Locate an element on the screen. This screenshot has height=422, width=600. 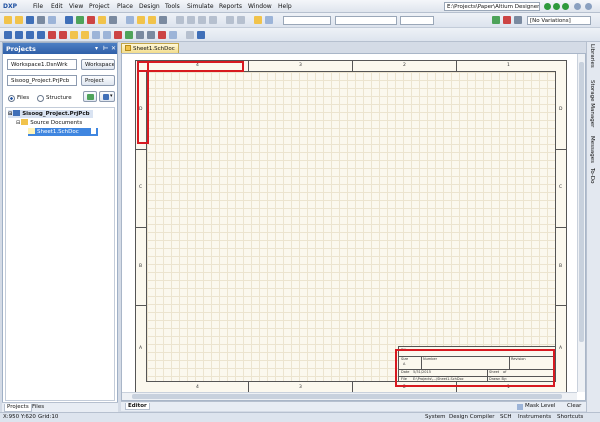
menu-tools: Tools is located at coordinates (172, 6).